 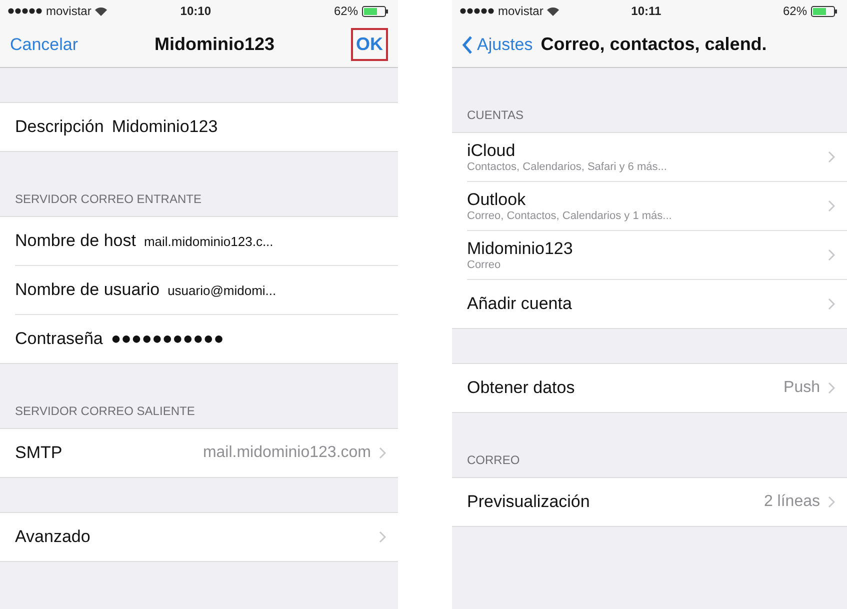 I want to click on section-header: CORREO, so click(x=493, y=461).